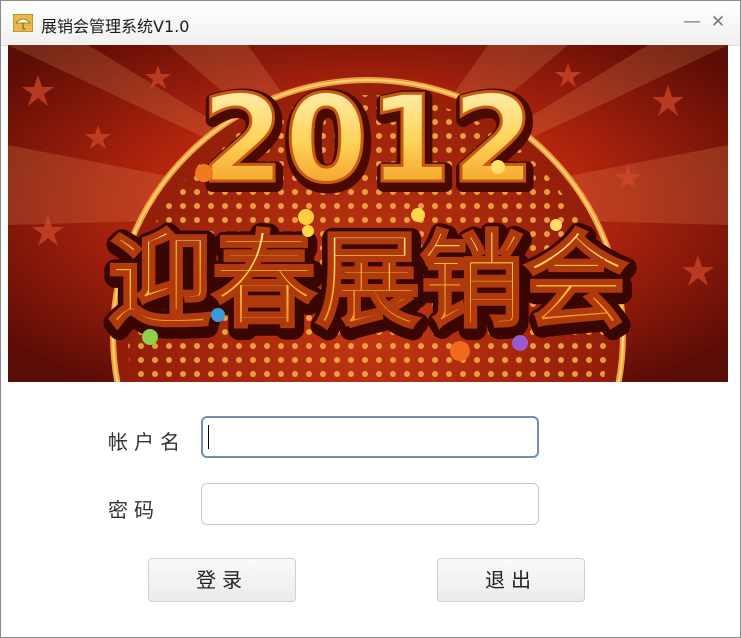  Describe the element at coordinates (692, 22) in the screenshot. I see `minimize-button: —` at that location.